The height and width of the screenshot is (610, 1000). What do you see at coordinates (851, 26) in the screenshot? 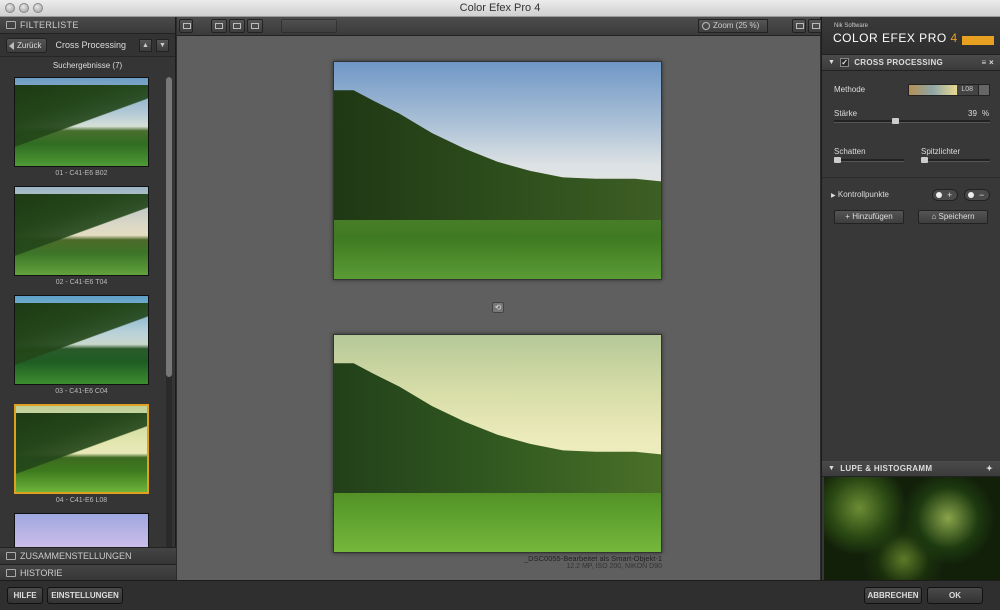
I see `brand-company: Nik Software` at bounding box center [851, 26].